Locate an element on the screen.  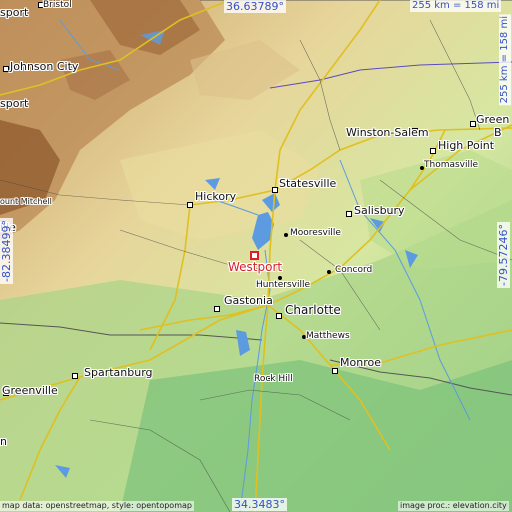
monroe-marker is located at coordinates (335, 371).